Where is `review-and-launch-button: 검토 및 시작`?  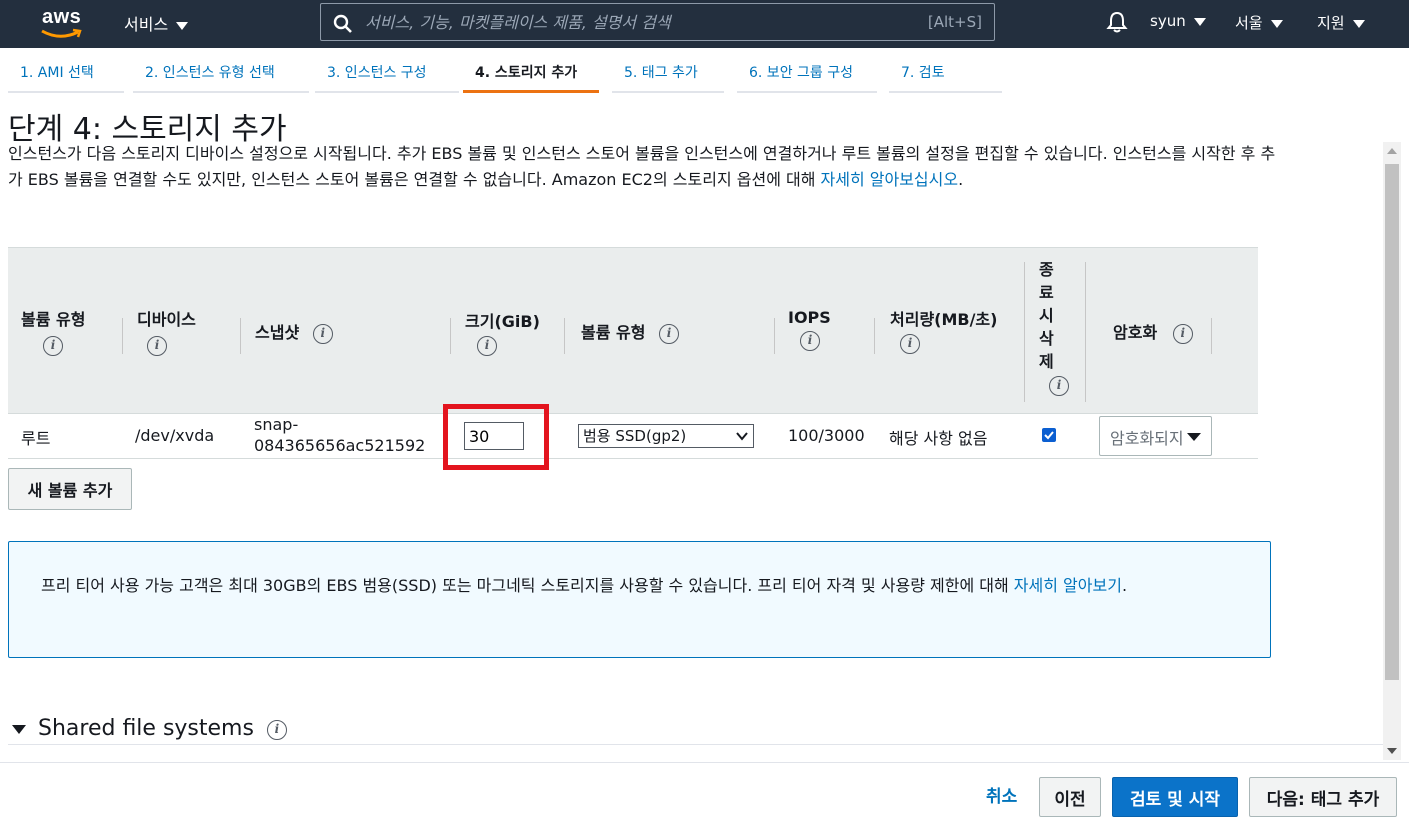 review-and-launch-button: 검토 및 시작 is located at coordinates (1175, 797).